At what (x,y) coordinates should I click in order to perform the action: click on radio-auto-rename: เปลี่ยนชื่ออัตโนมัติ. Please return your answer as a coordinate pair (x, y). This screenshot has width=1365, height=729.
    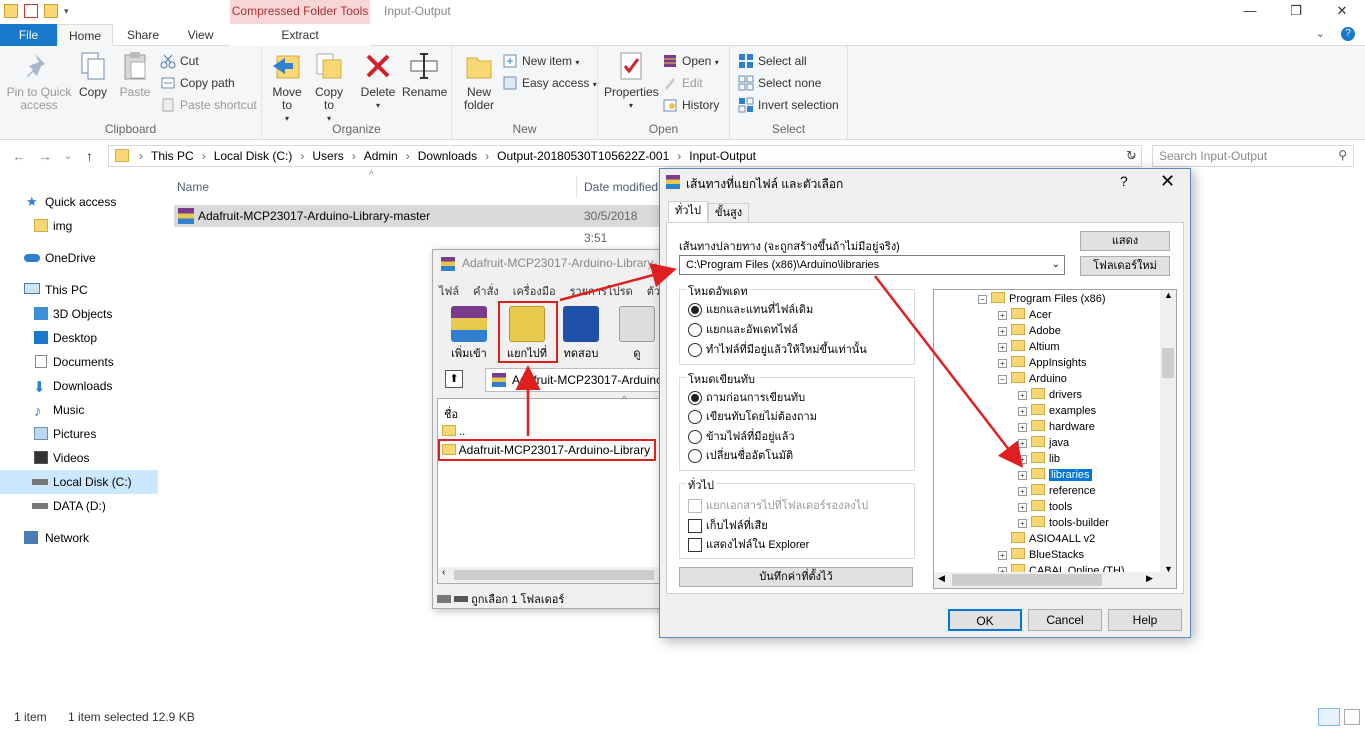
    Looking at the image, I should click on (740, 457).